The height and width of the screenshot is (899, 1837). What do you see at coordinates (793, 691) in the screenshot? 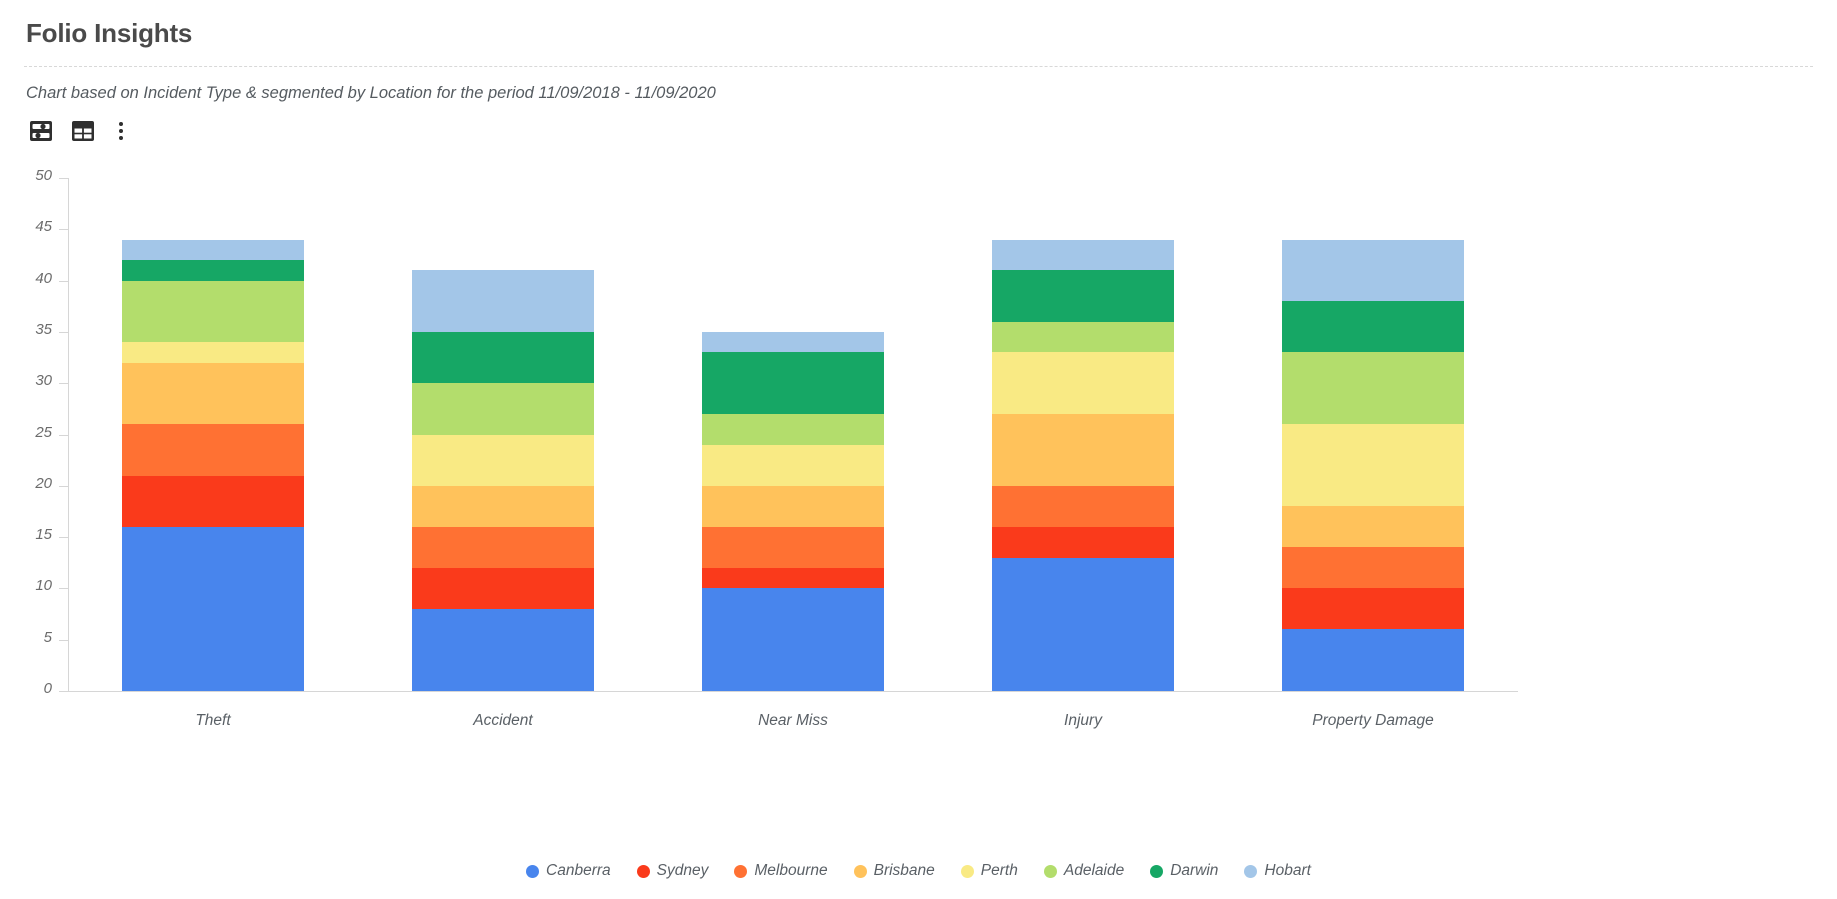
I see `x-axis-line` at bounding box center [793, 691].